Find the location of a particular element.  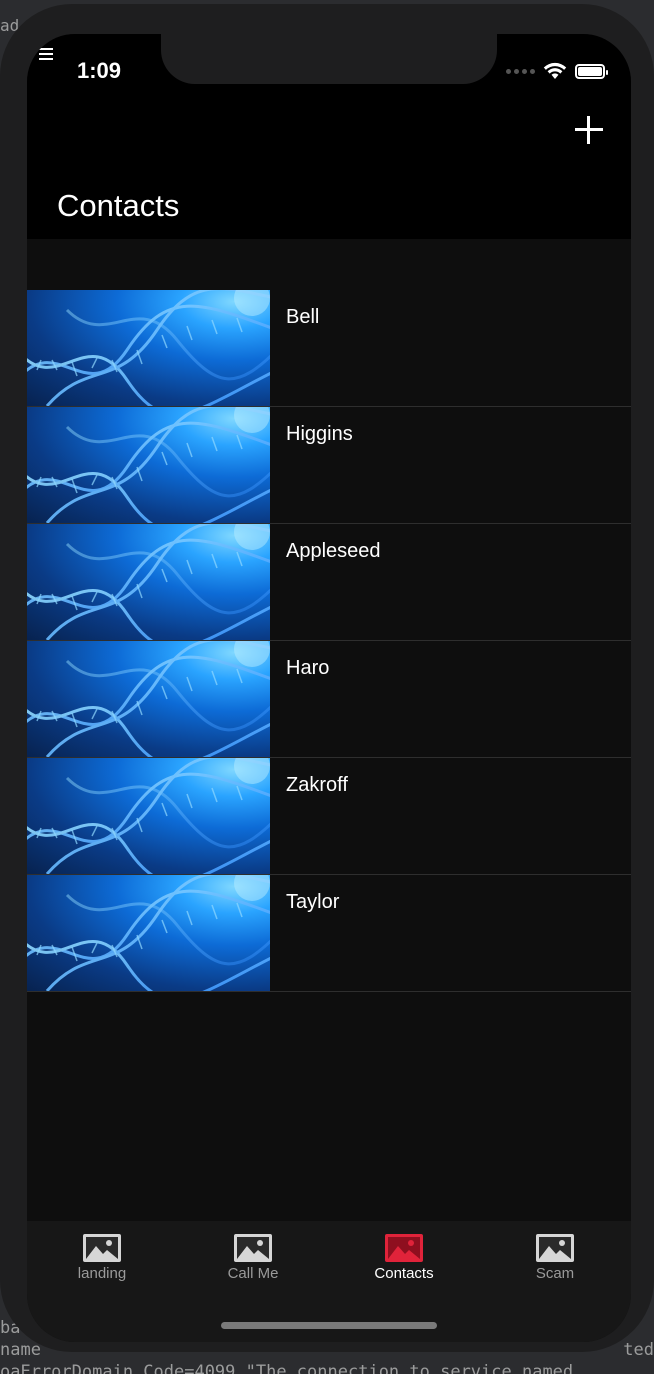

contact-row: Bell is located at coordinates (329, 348).